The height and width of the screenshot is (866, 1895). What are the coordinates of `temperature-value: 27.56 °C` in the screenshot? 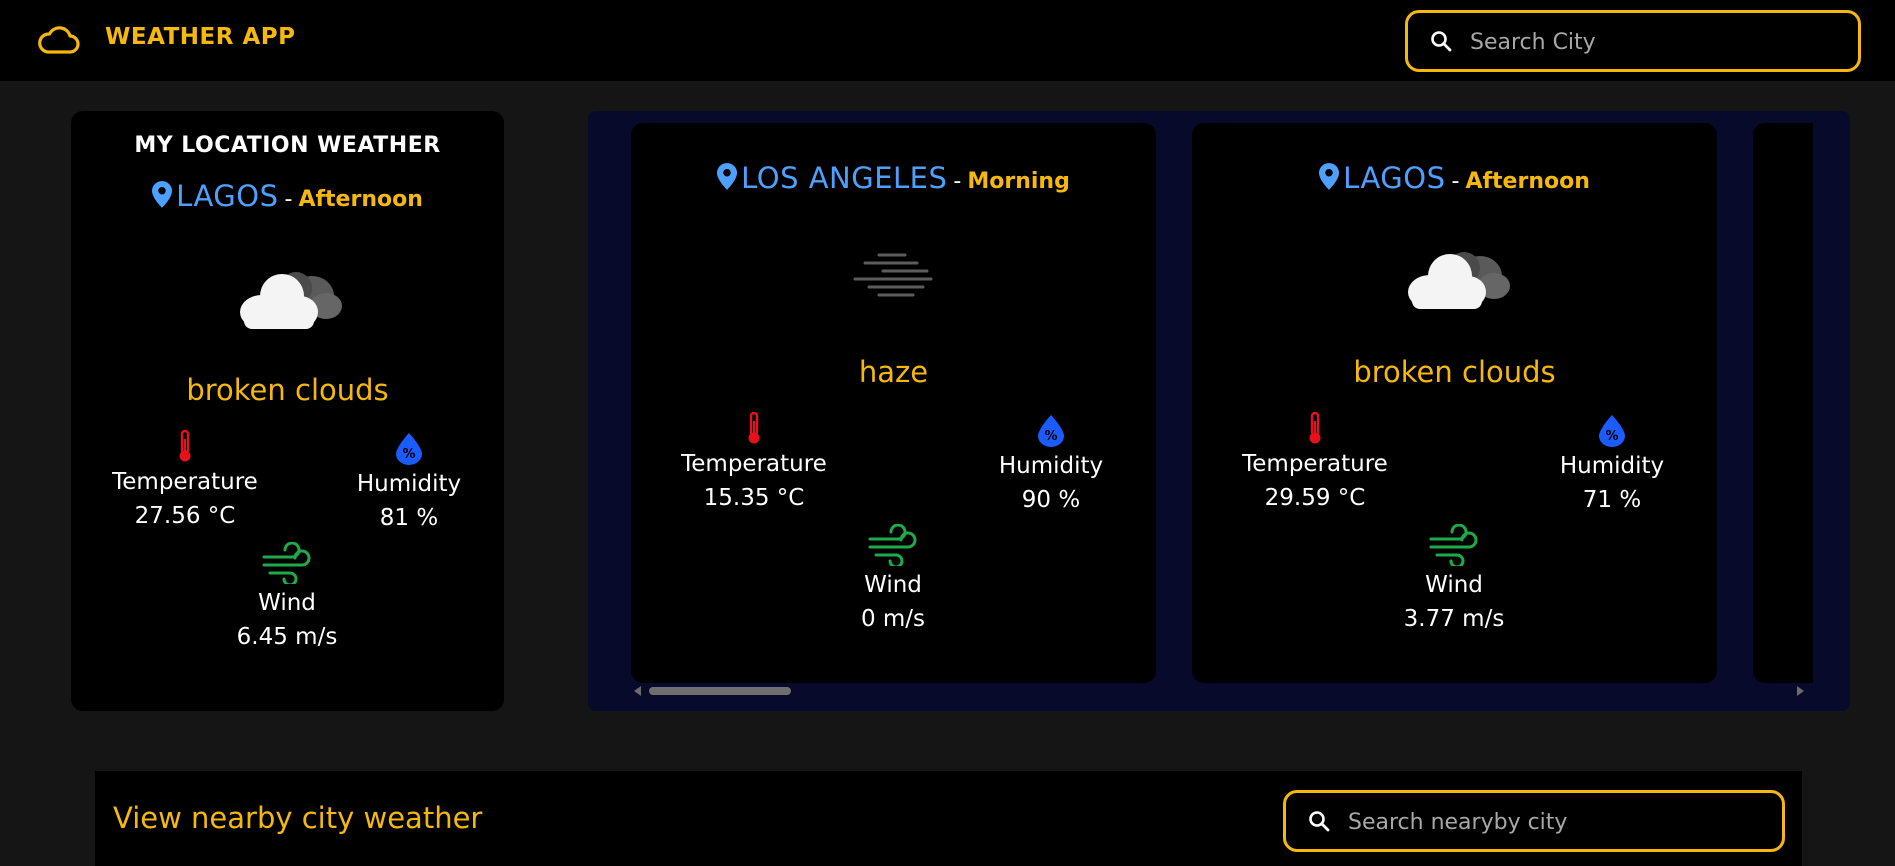 It's located at (185, 516).